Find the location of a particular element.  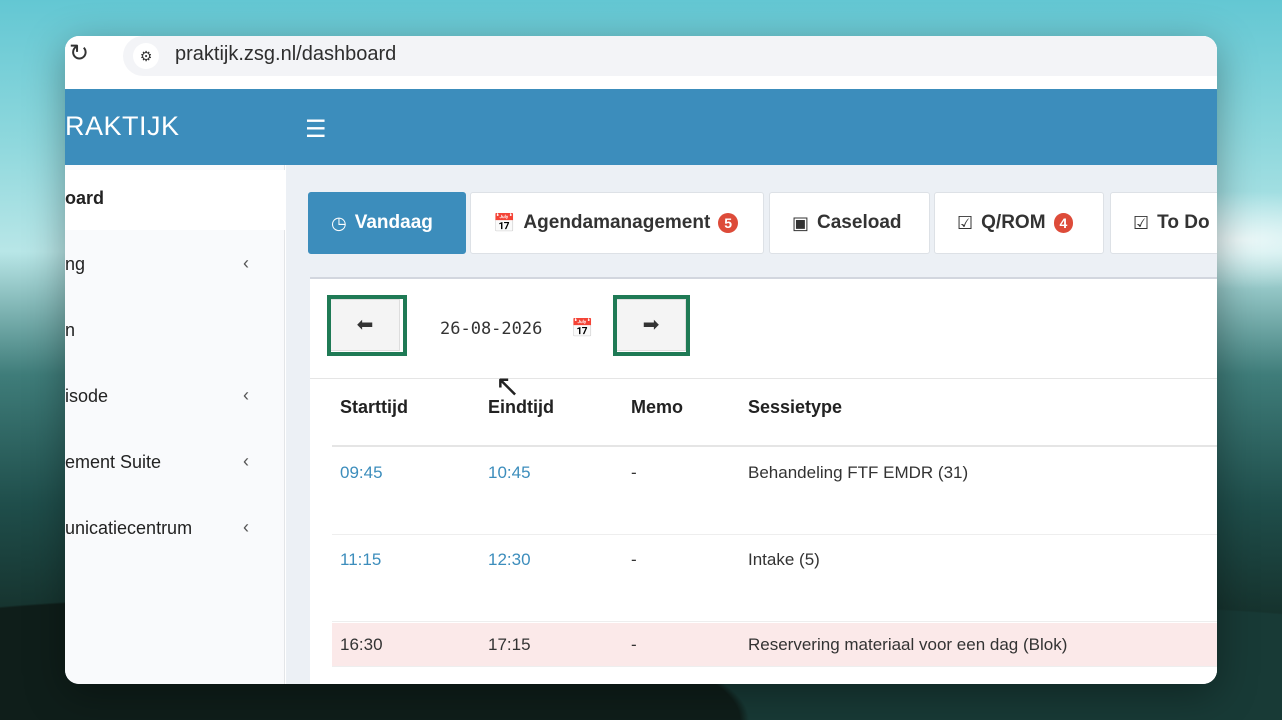

sidebar-item-label: unicatiecentrum is located at coordinates (129, 528).